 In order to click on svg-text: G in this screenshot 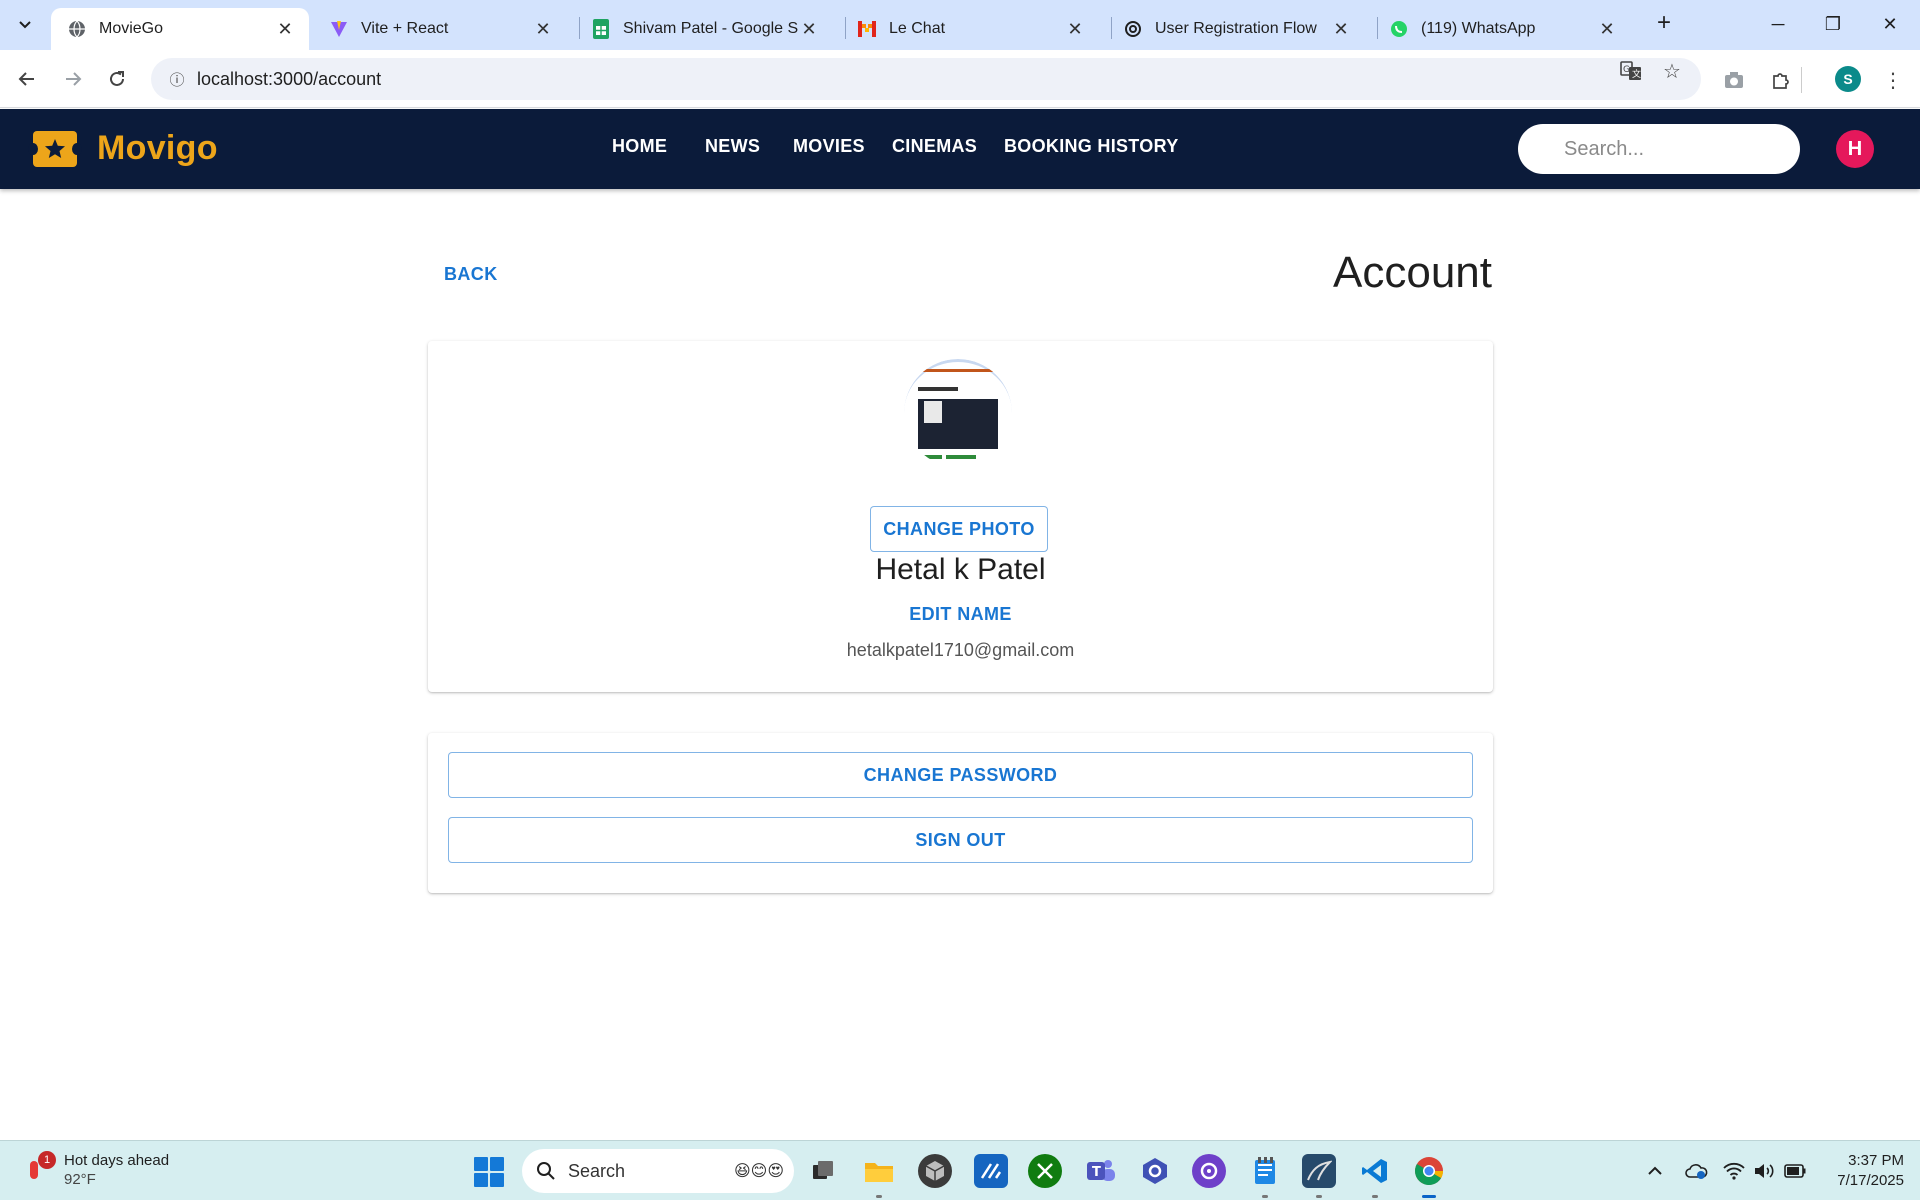, I will do `click(1626, 70)`.